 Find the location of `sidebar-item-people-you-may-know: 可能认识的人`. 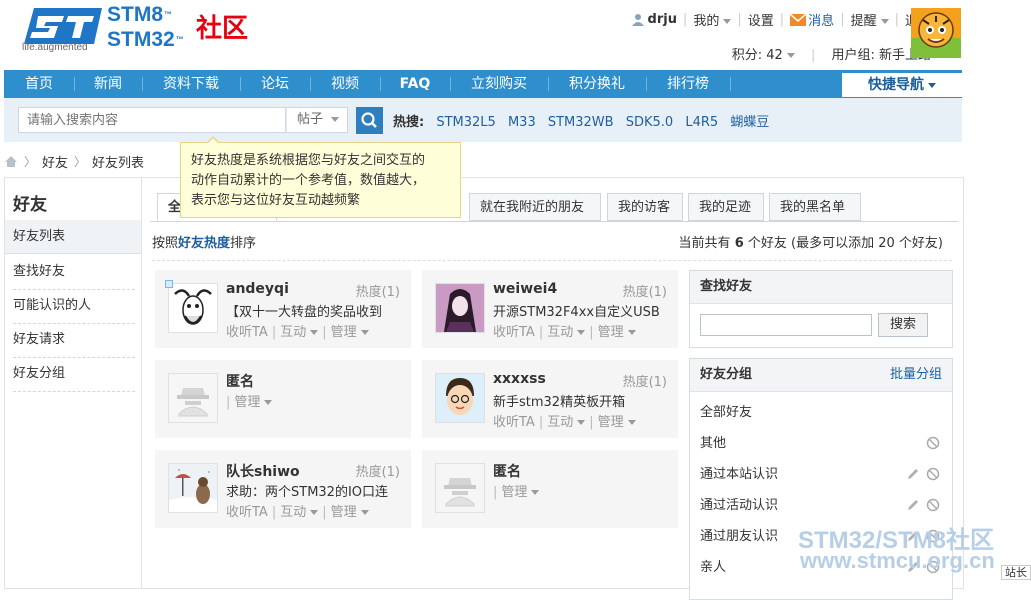

sidebar-item-people-you-may-know: 可能认识的人 is located at coordinates (74, 306).